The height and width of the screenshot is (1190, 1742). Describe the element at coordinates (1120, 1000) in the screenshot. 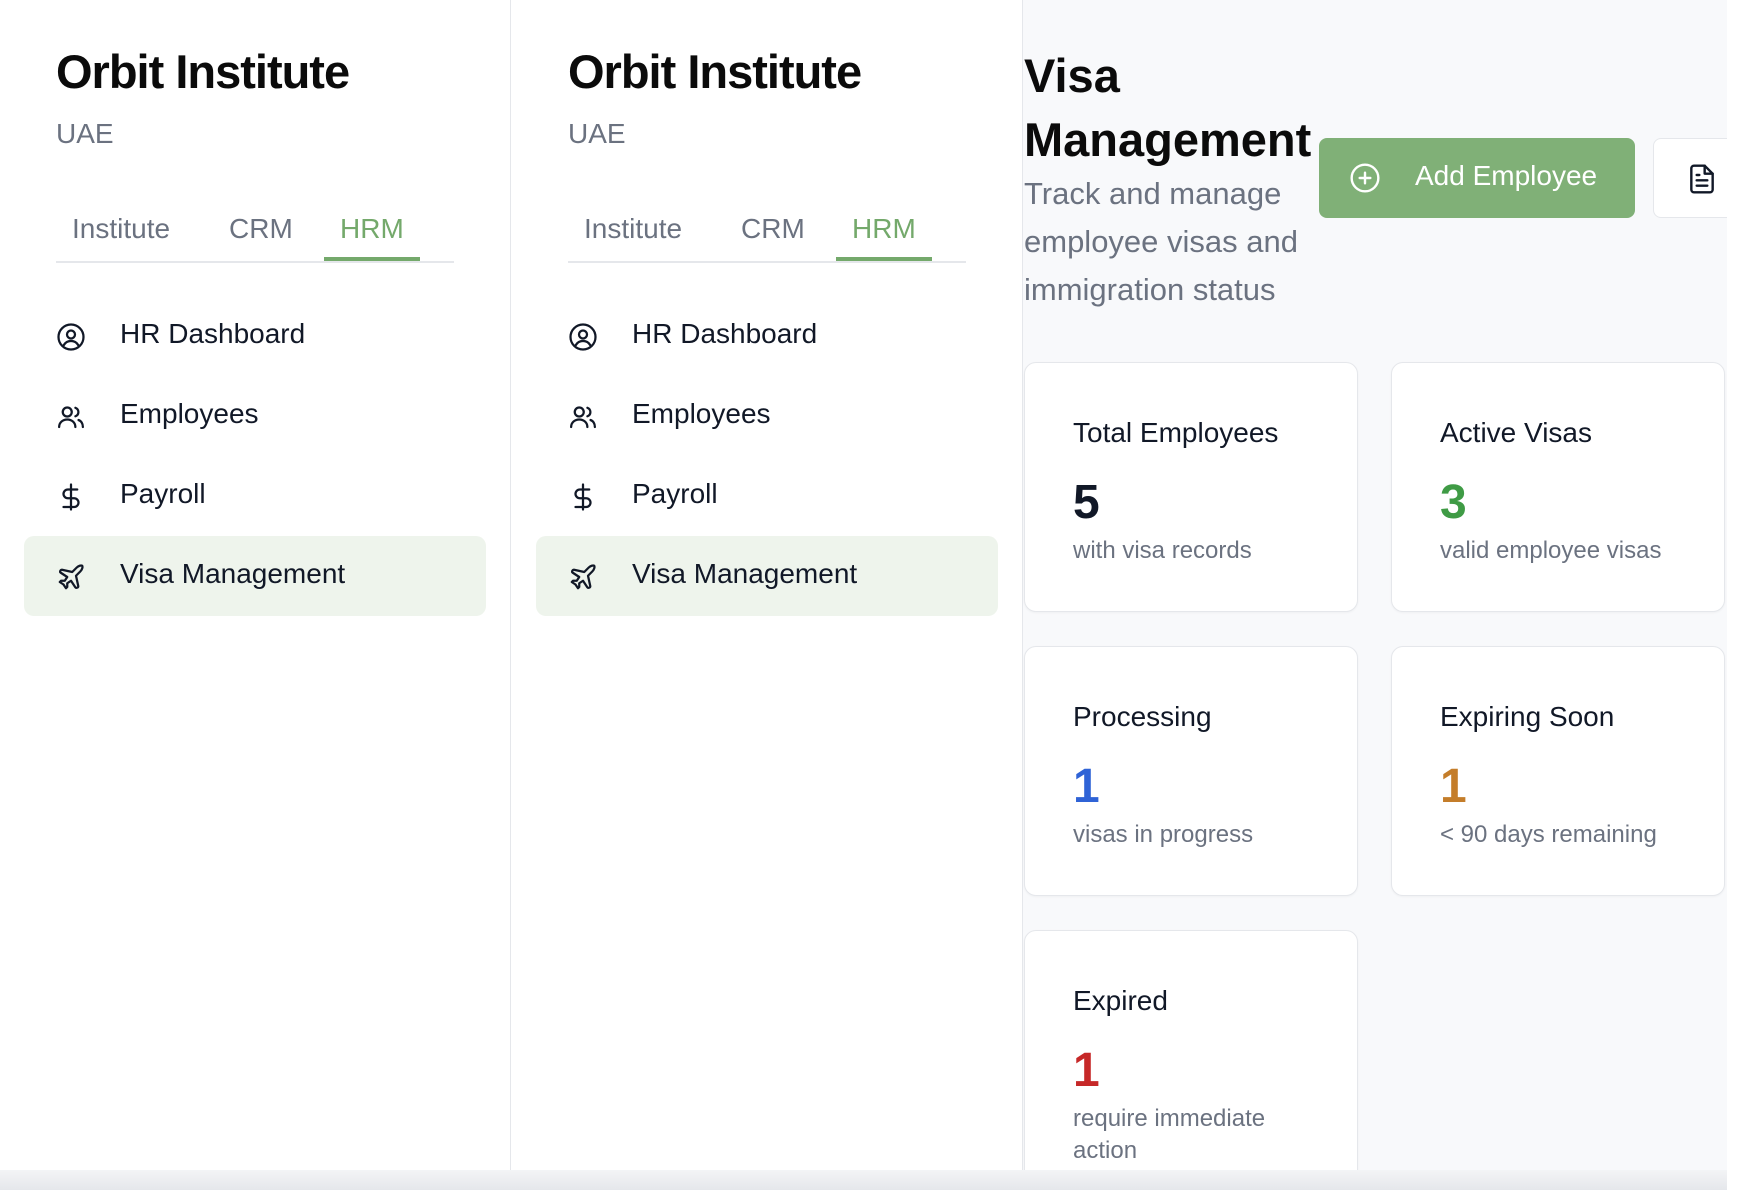

I see `stat-title: Expired` at that location.